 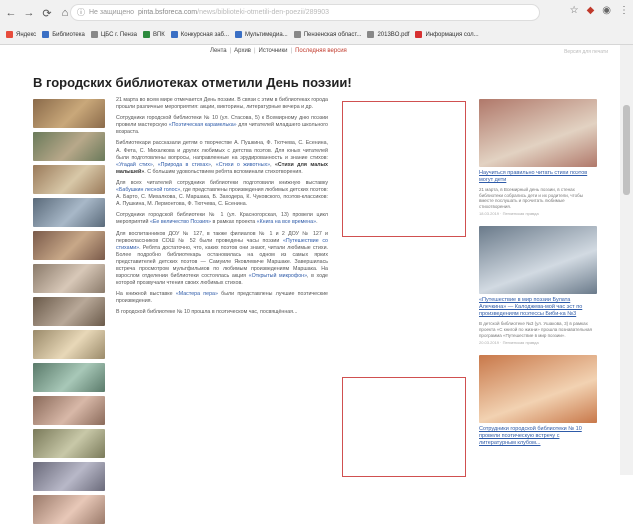 I want to click on article-link: «Книга на все времена», so click(x=286, y=222).